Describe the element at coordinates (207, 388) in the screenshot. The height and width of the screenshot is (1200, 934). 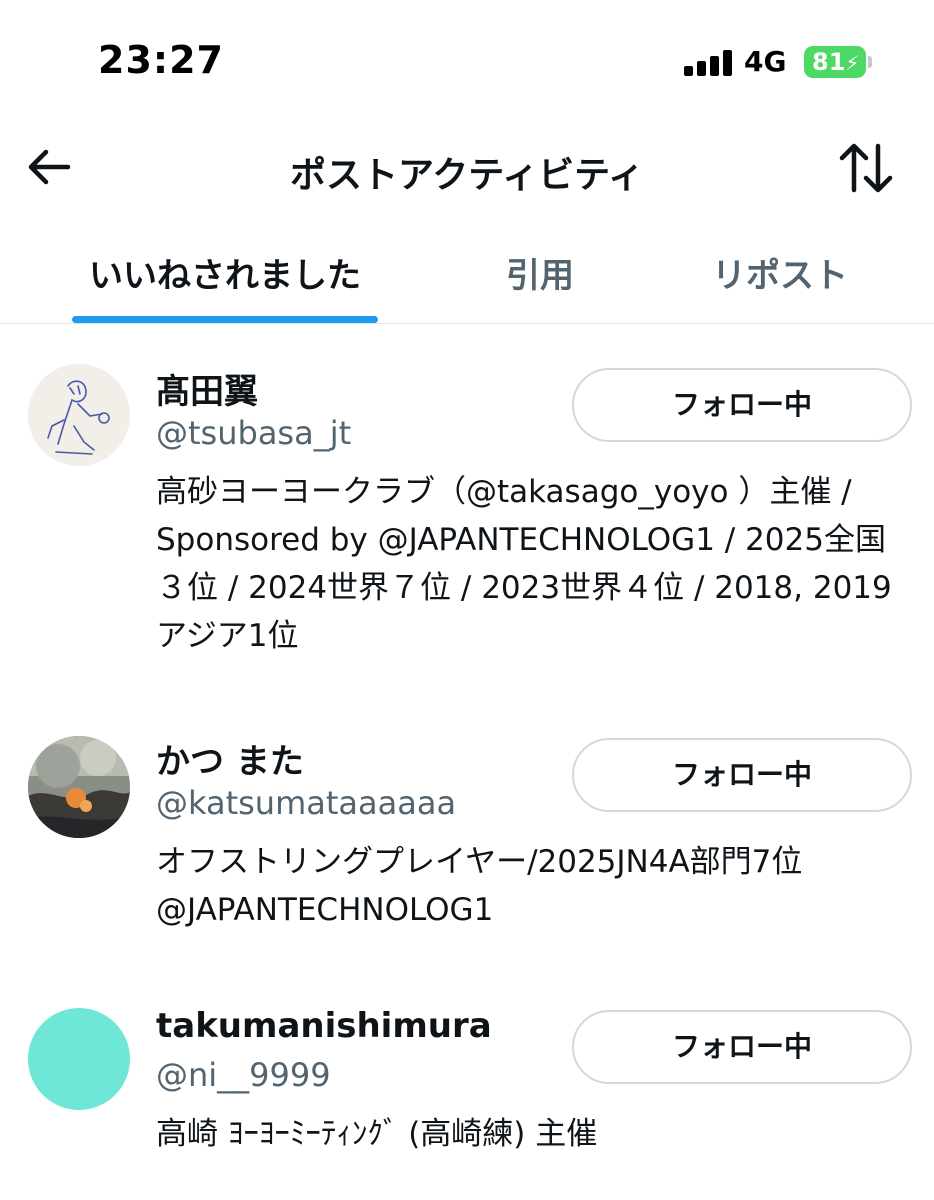
I see `user-display-name: 髙田翼` at that location.